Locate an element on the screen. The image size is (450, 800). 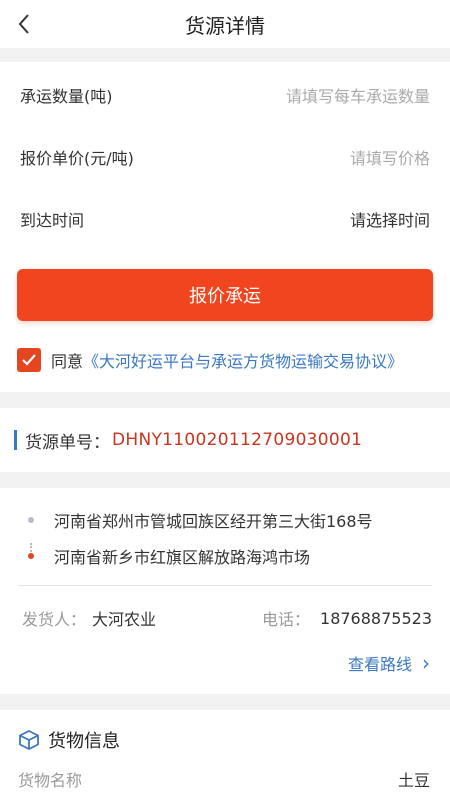
goods-name-row: 货物名称 土豆 is located at coordinates (224, 779).